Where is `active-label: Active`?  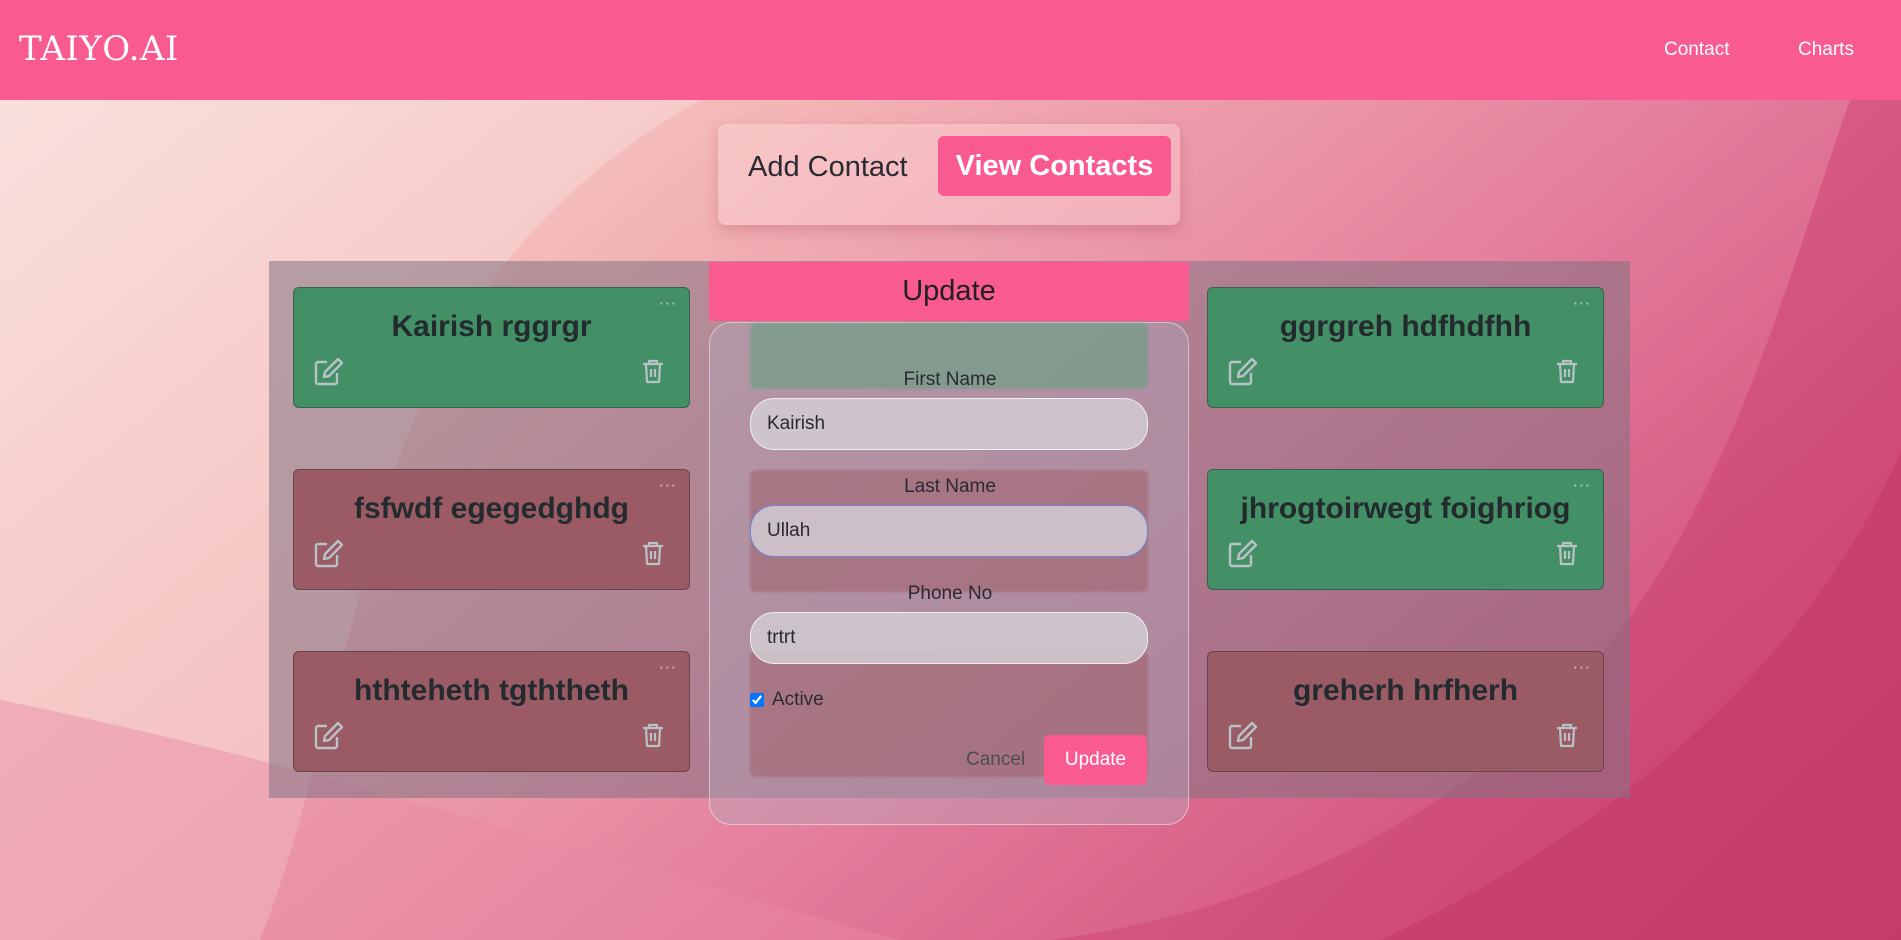 active-label: Active is located at coordinates (798, 699).